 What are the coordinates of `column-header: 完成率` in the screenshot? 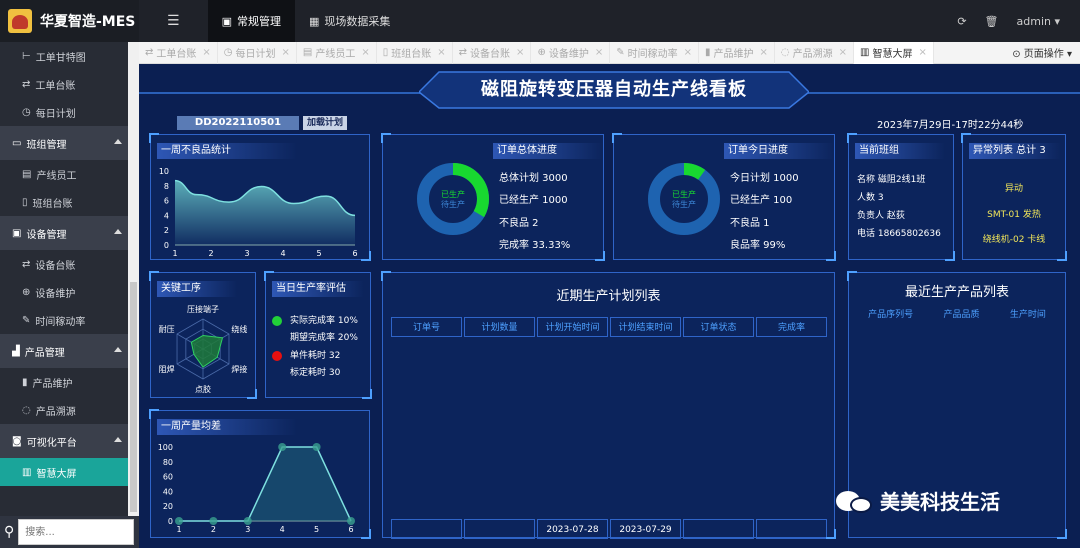 It's located at (791, 327).